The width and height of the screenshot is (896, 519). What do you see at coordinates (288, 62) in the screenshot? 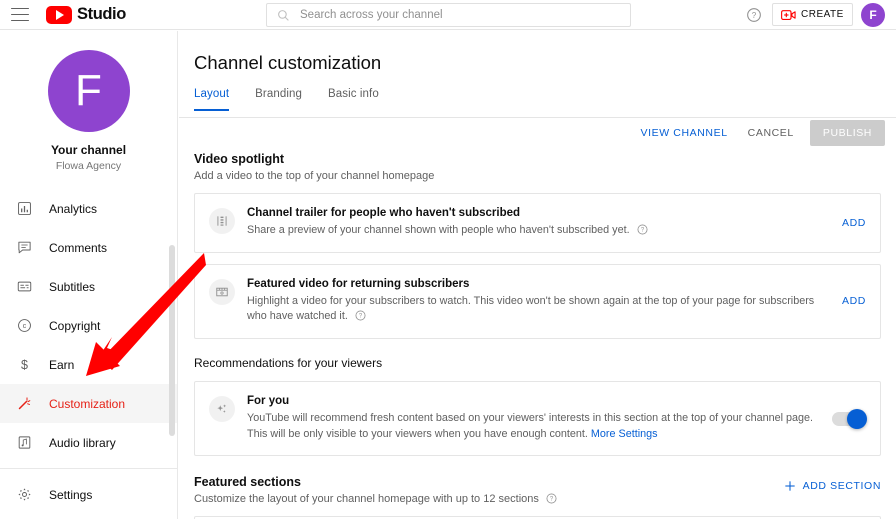
I see `page-title: Channel customization` at bounding box center [288, 62].